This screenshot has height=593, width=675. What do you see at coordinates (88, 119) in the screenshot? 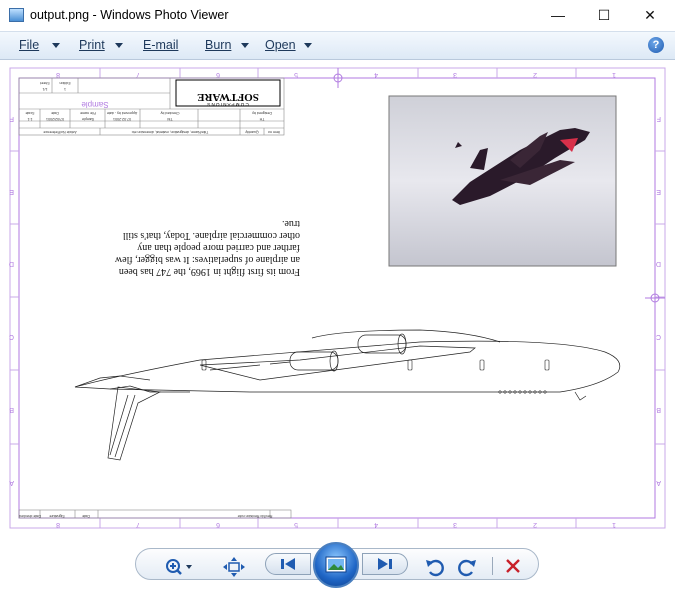
I see `file-name-value: Sample` at bounding box center [88, 119].